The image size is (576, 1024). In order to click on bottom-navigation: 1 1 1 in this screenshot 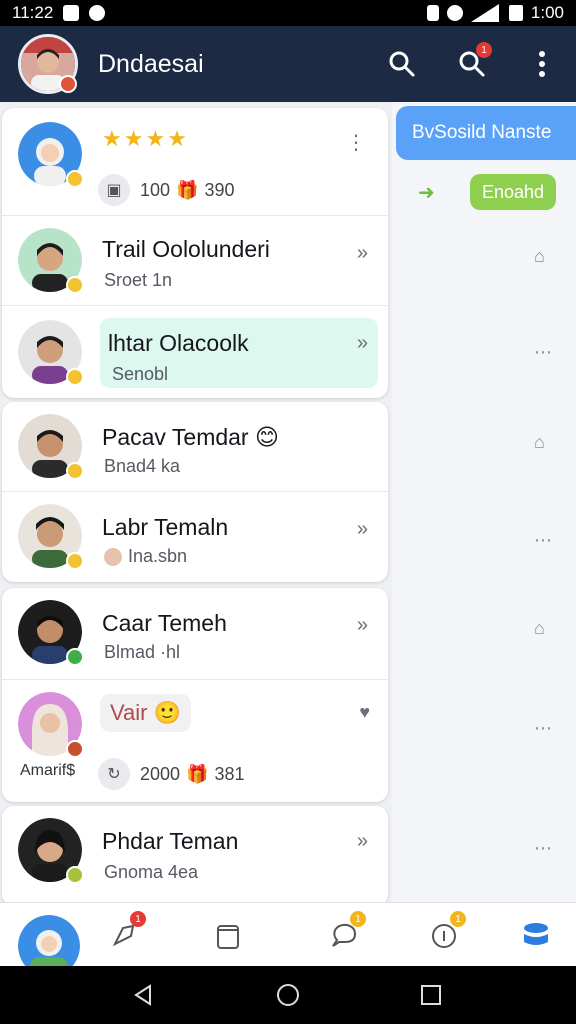, I will do `click(288, 939)`.